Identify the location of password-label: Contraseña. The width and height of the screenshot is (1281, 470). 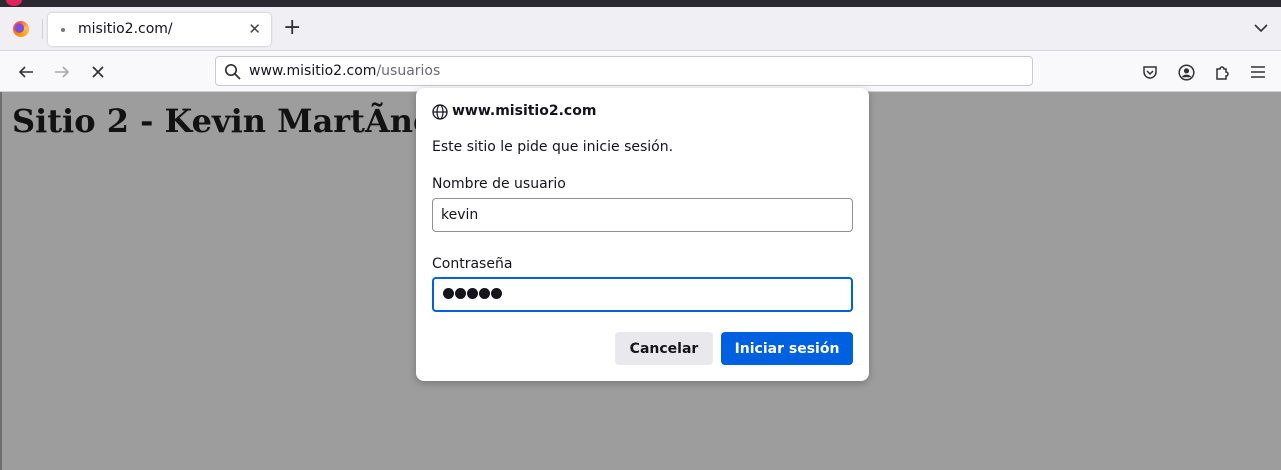
(472, 264).